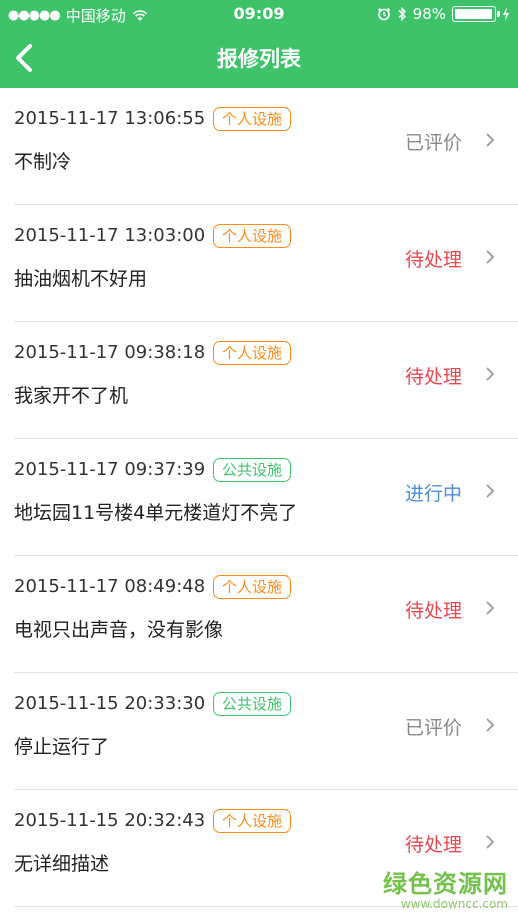 Image resolution: width=518 pixels, height=920 pixels. I want to click on repair-description: 地坛园11号楼4单元楼道灯不亮了, so click(156, 513).